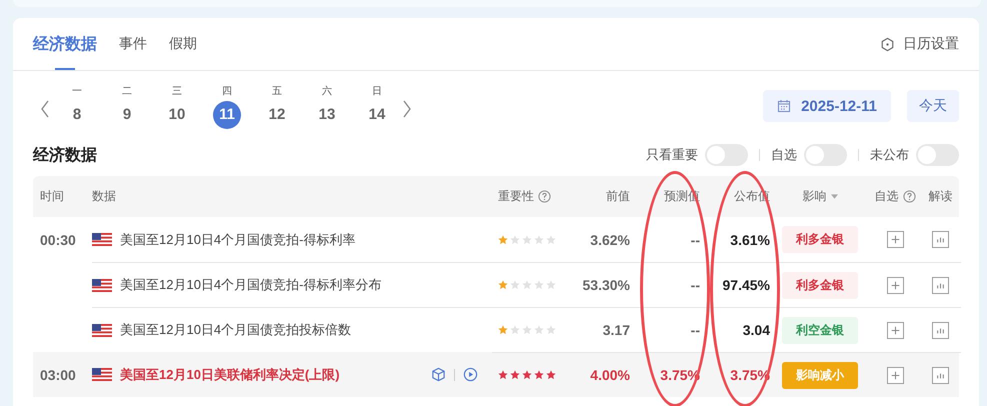 This screenshot has width=987, height=406. I want to click on previous-value: 53.30%, so click(606, 285).